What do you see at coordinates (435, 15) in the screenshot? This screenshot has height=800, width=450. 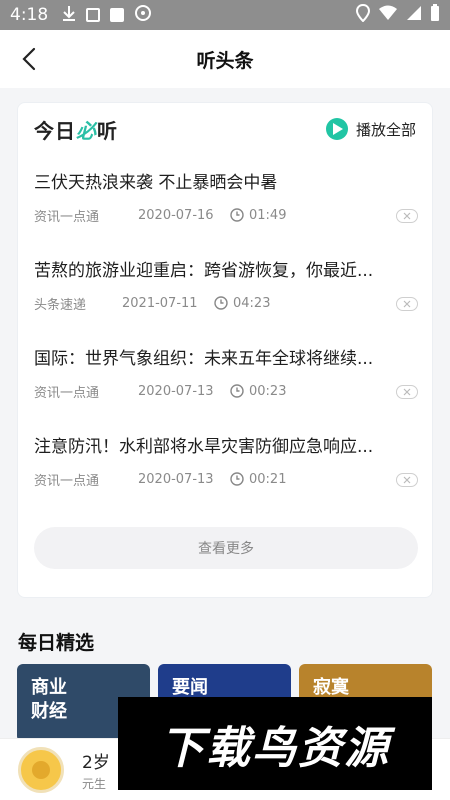 I see `battery-icon` at bounding box center [435, 15].